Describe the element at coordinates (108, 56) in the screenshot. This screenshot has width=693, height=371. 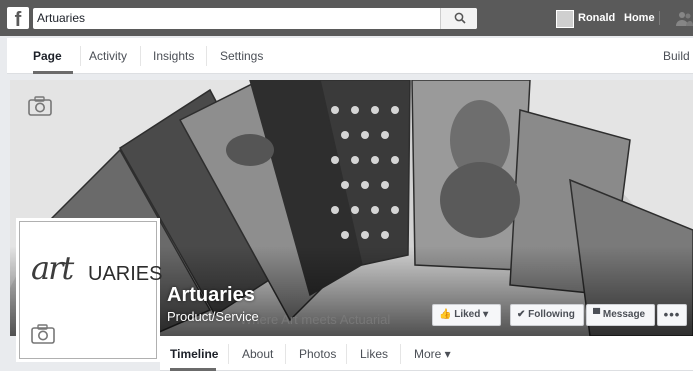
I see `tab-activity: Activity` at that location.